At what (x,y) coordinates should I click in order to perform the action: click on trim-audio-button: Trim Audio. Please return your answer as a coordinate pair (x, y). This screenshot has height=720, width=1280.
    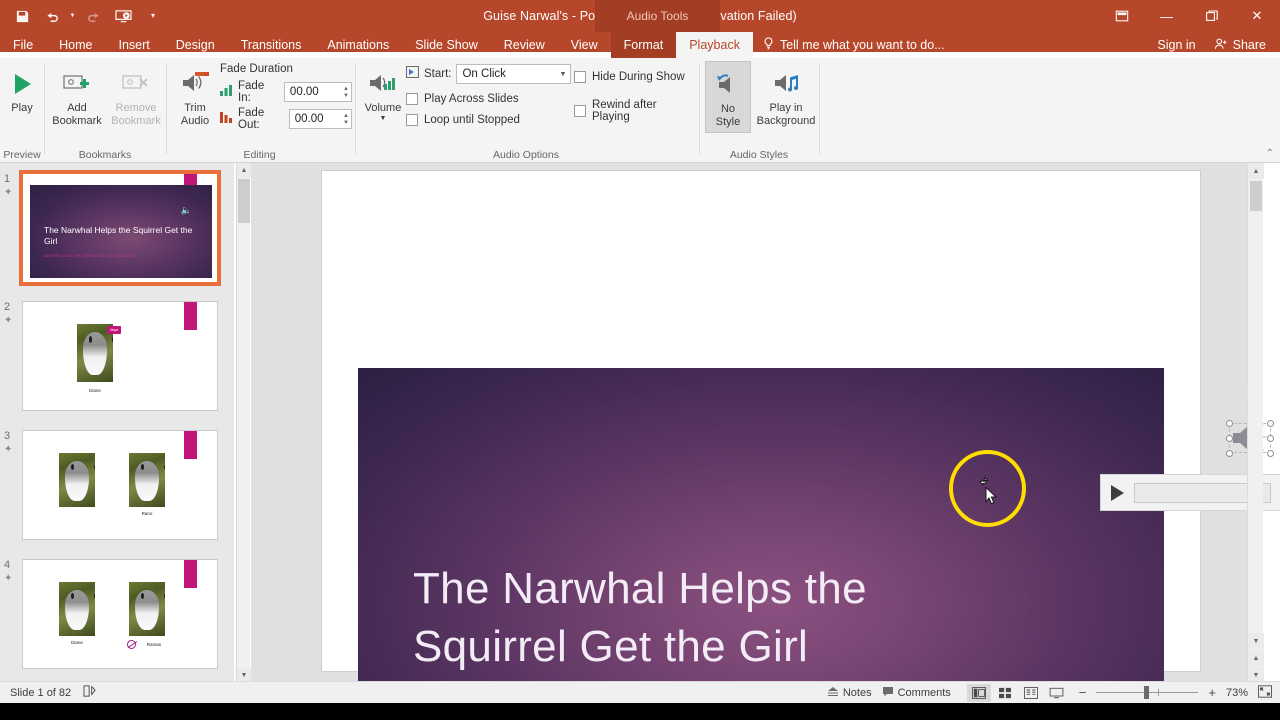
    Looking at the image, I should click on (195, 94).